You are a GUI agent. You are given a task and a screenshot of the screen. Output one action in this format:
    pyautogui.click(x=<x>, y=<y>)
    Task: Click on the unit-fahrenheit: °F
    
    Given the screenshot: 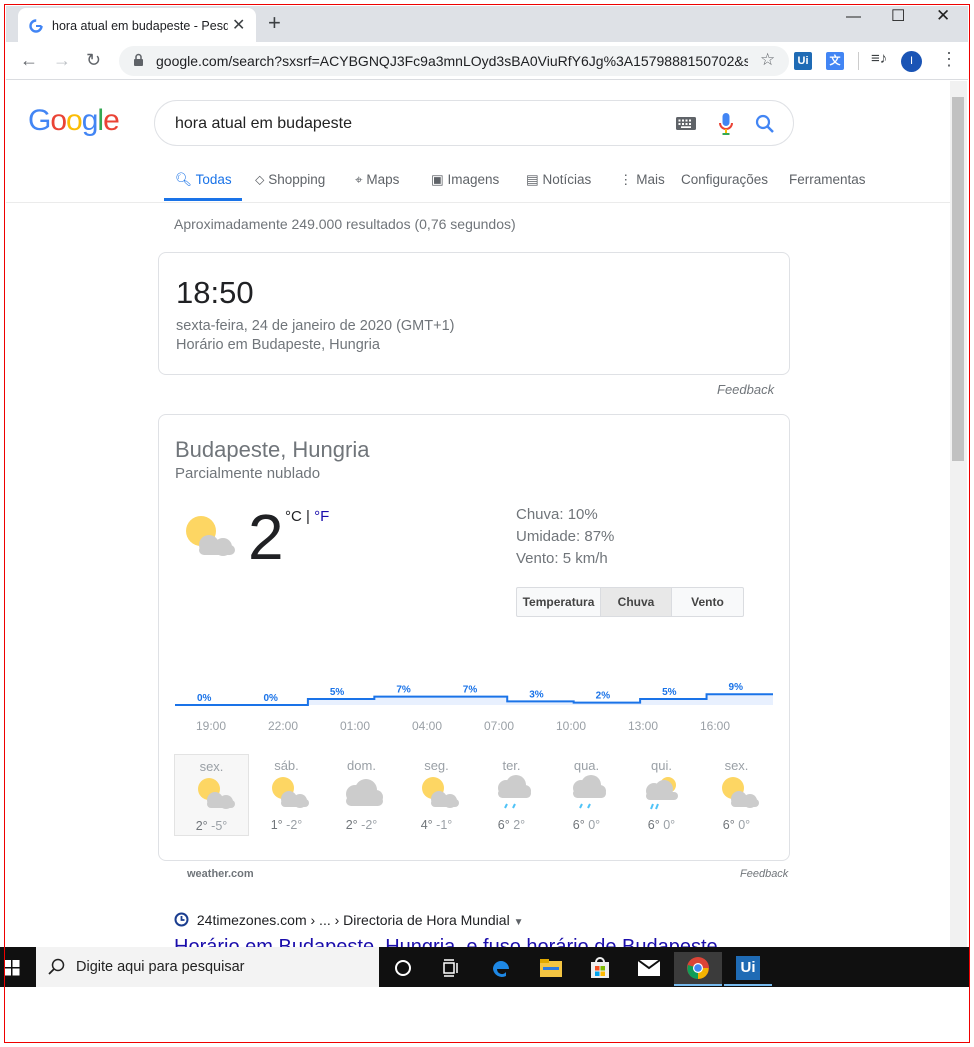 What is the action you would take?
    pyautogui.click(x=321, y=516)
    